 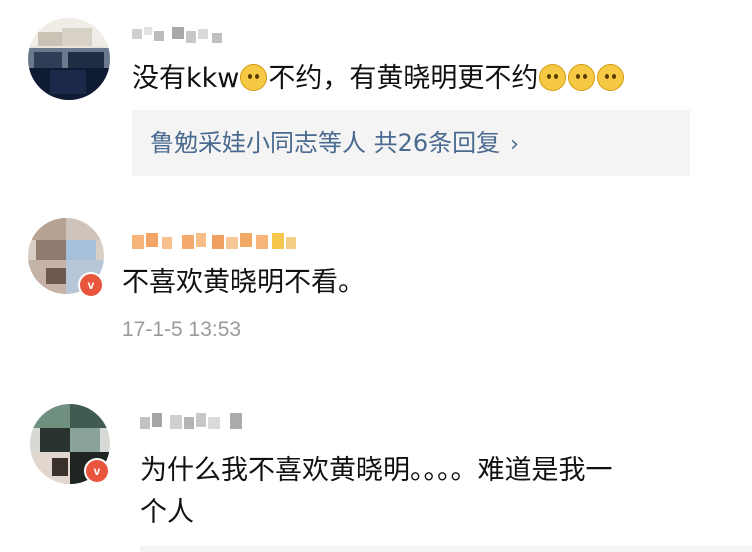 What do you see at coordinates (514, 144) in the screenshot?
I see `chevron-right-icon: ›` at bounding box center [514, 144].